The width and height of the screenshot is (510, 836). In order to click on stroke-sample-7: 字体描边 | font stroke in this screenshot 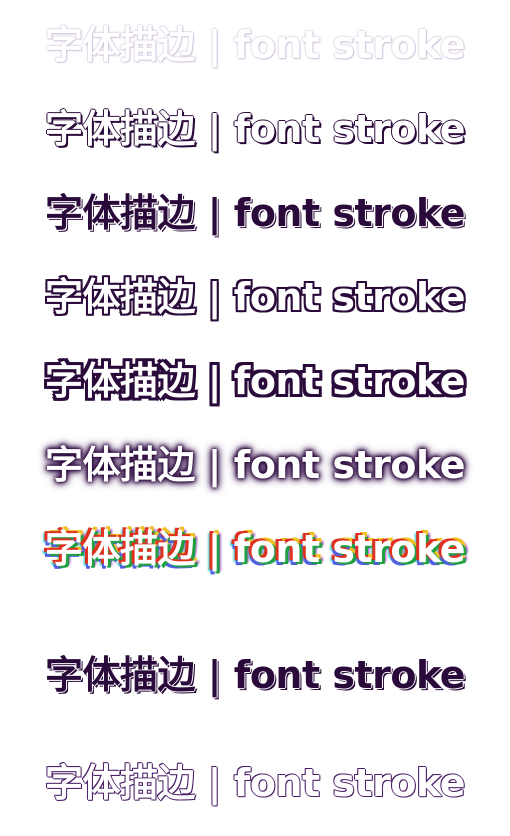, I will do `click(255, 549)`.